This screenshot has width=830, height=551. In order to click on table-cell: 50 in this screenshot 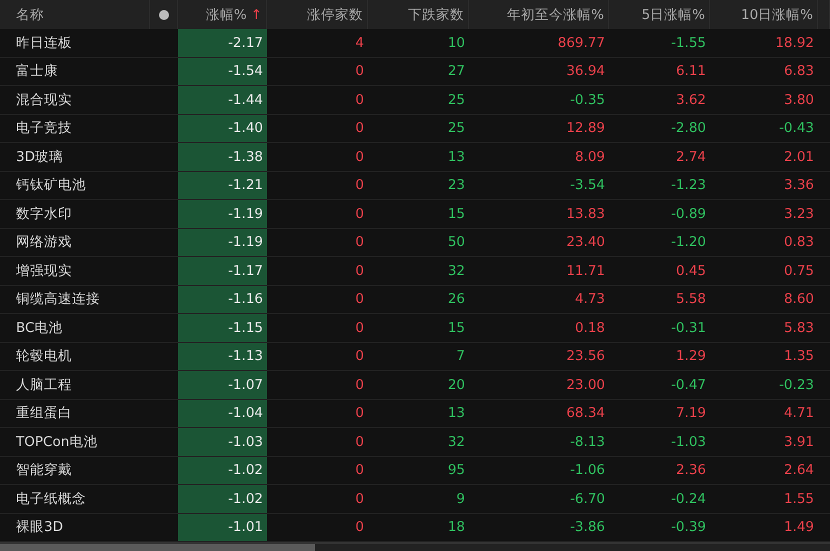, I will do `click(456, 242)`.